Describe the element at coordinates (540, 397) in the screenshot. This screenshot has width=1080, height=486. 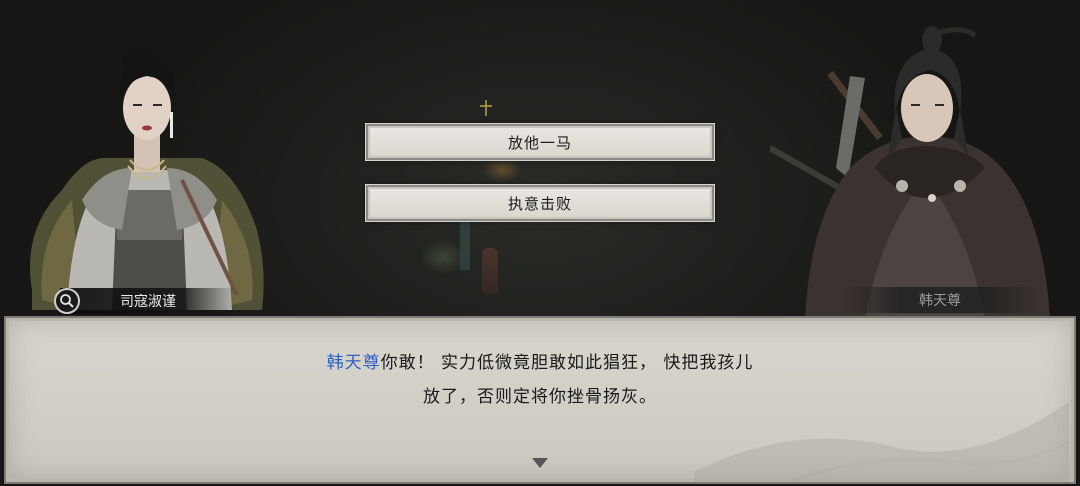
I see `dialog-line-2: 放了，否则定将你挫骨扬灰。` at that location.